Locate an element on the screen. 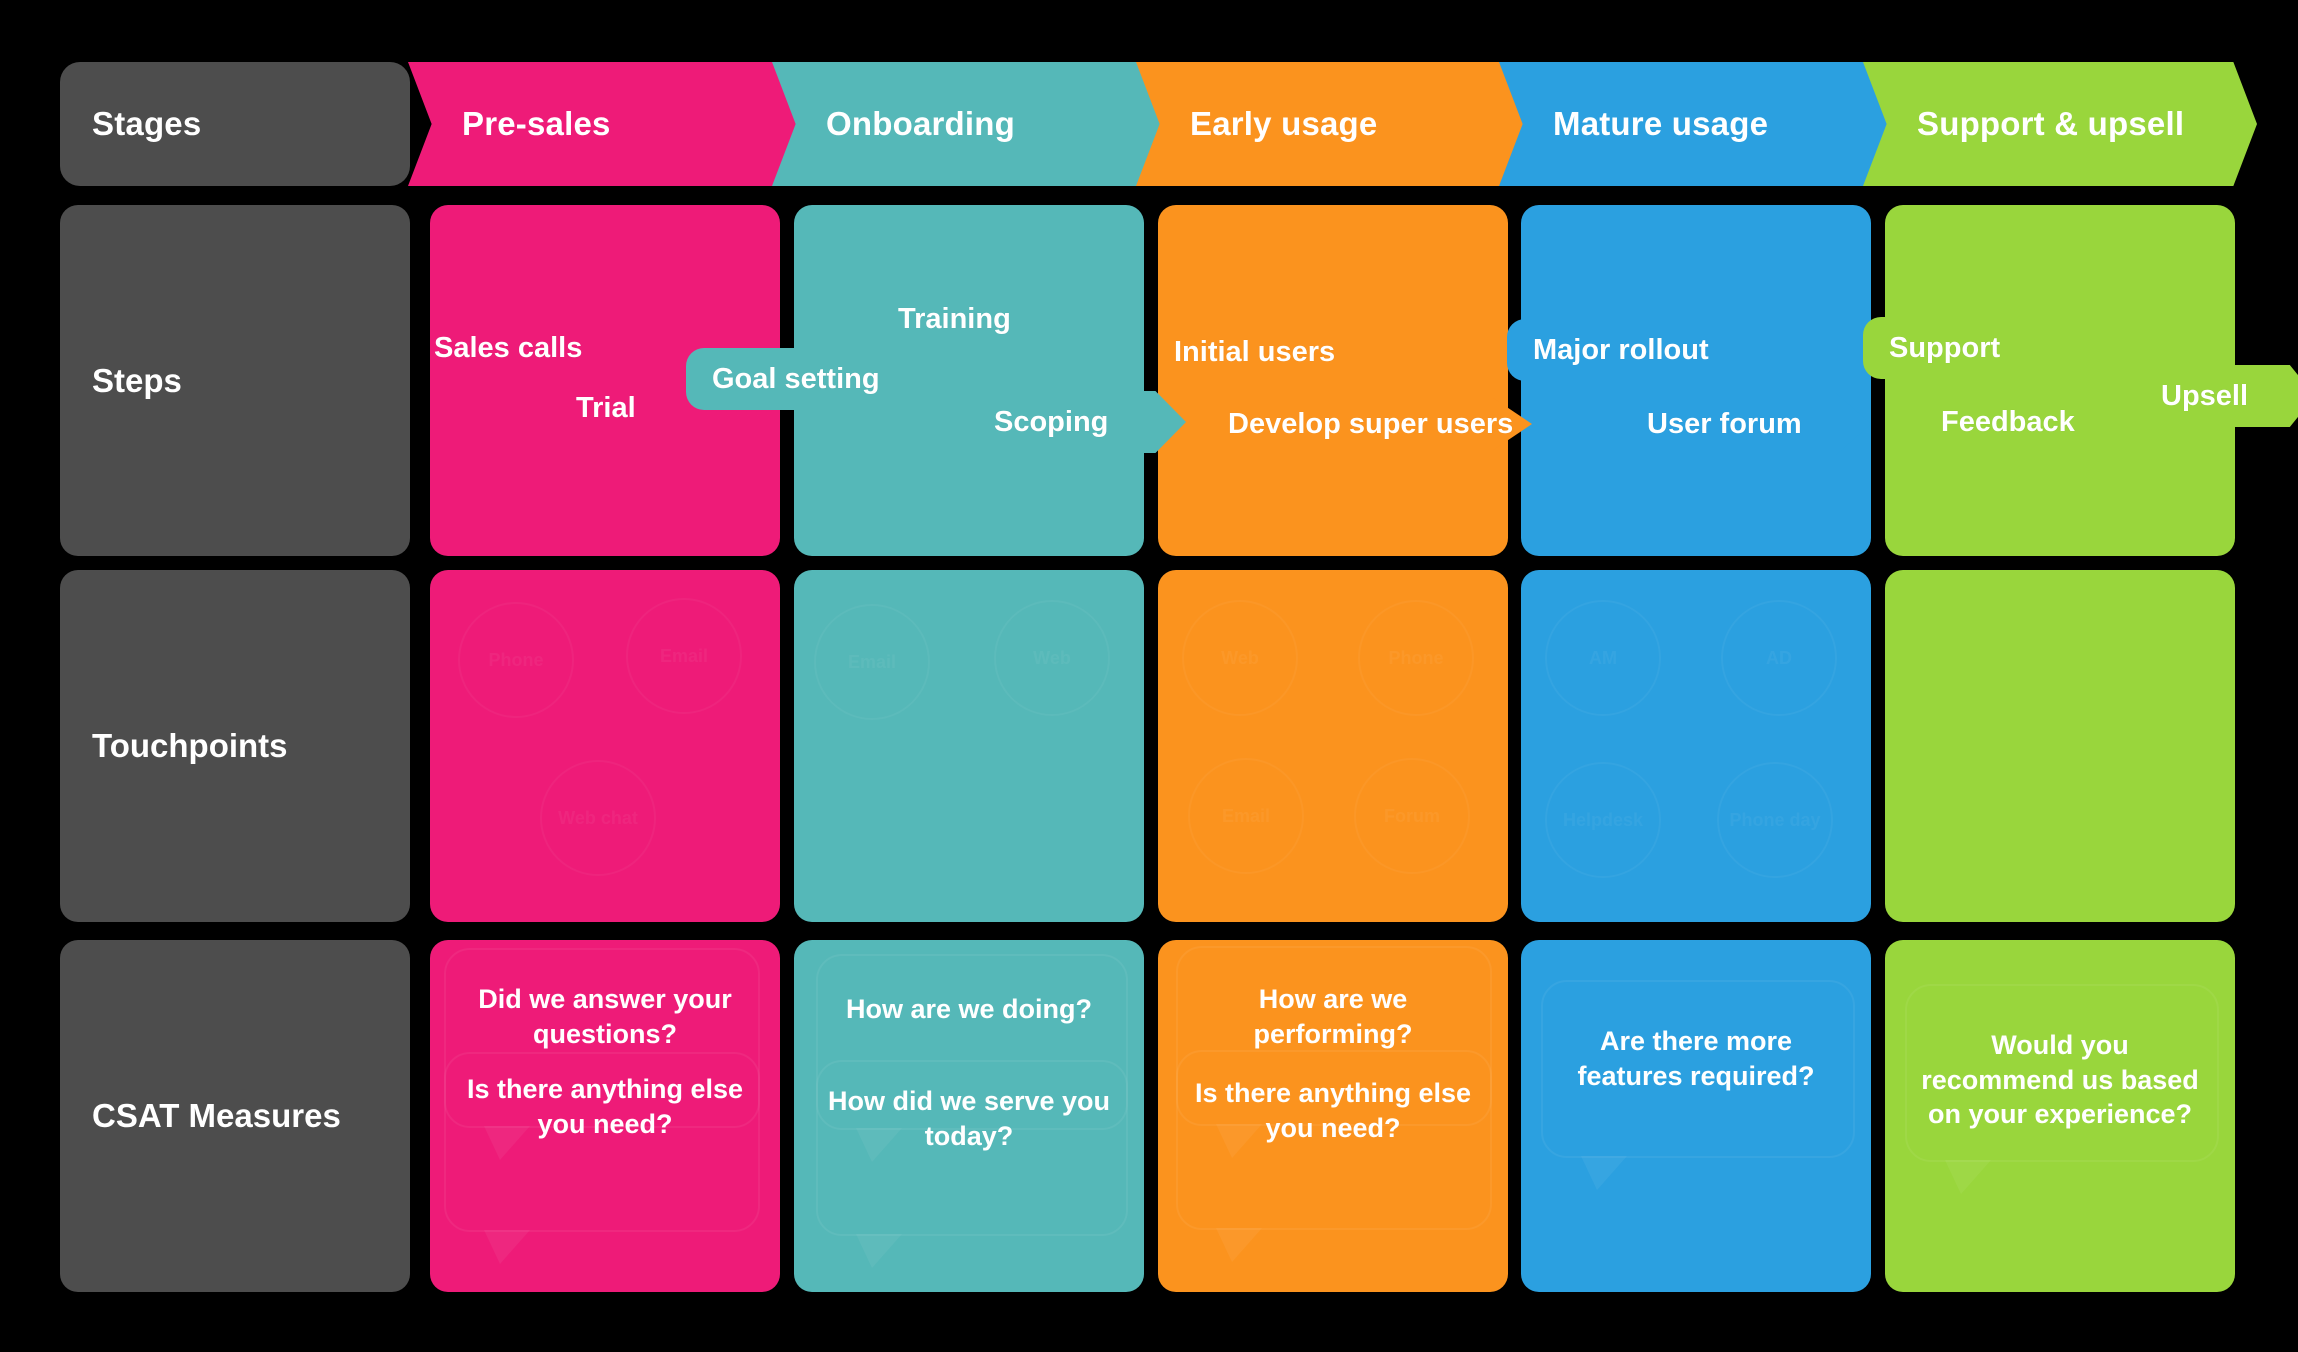 Image resolution: width=2298 pixels, height=1352 pixels. step-chip-label: Initial users is located at coordinates (1255, 351).